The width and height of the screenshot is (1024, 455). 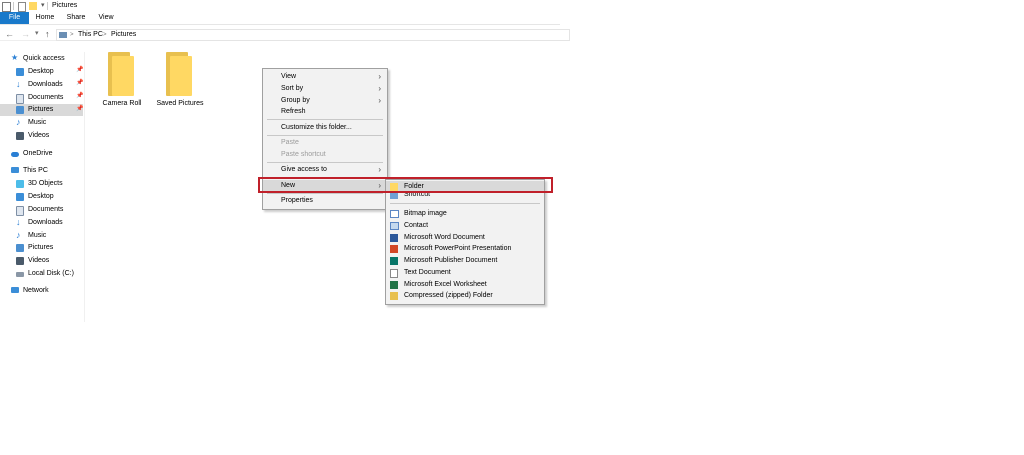 I want to click on title-bar: ▾ Pictures, so click(x=280, y=6).